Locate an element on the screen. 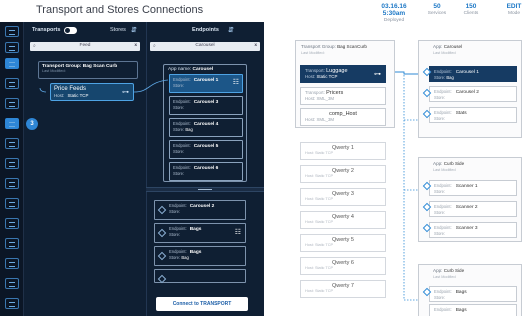 The width and height of the screenshot is (529, 316). qwerty-card: Qwerty 4 Host: Static TCP is located at coordinates (343, 220).